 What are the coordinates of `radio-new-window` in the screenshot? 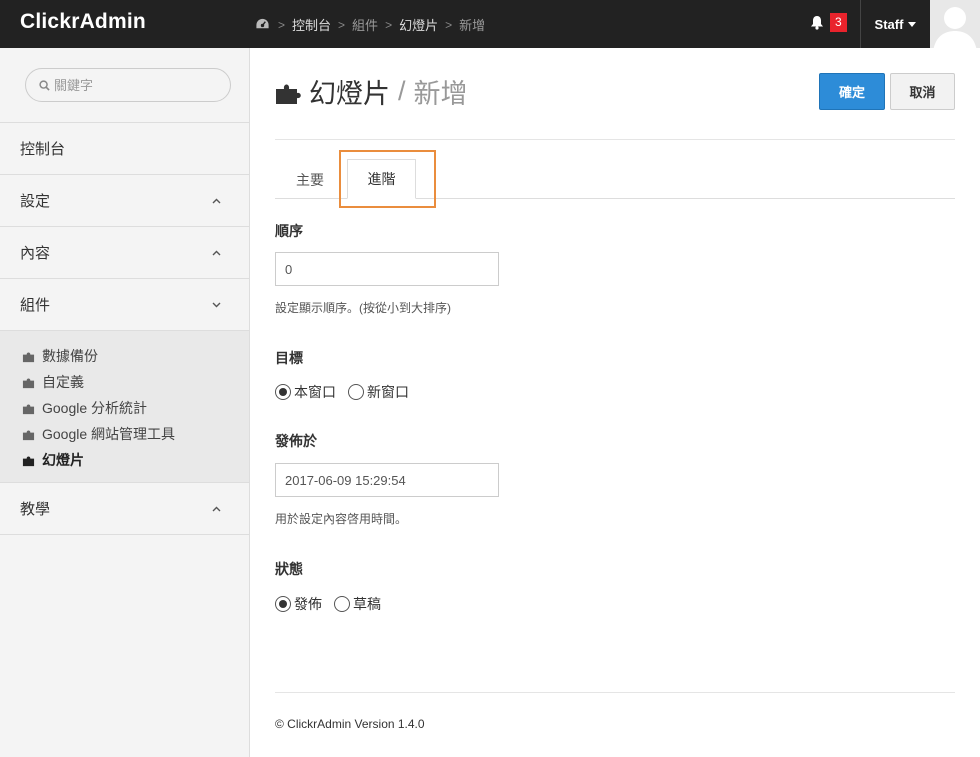 It's located at (356, 392).